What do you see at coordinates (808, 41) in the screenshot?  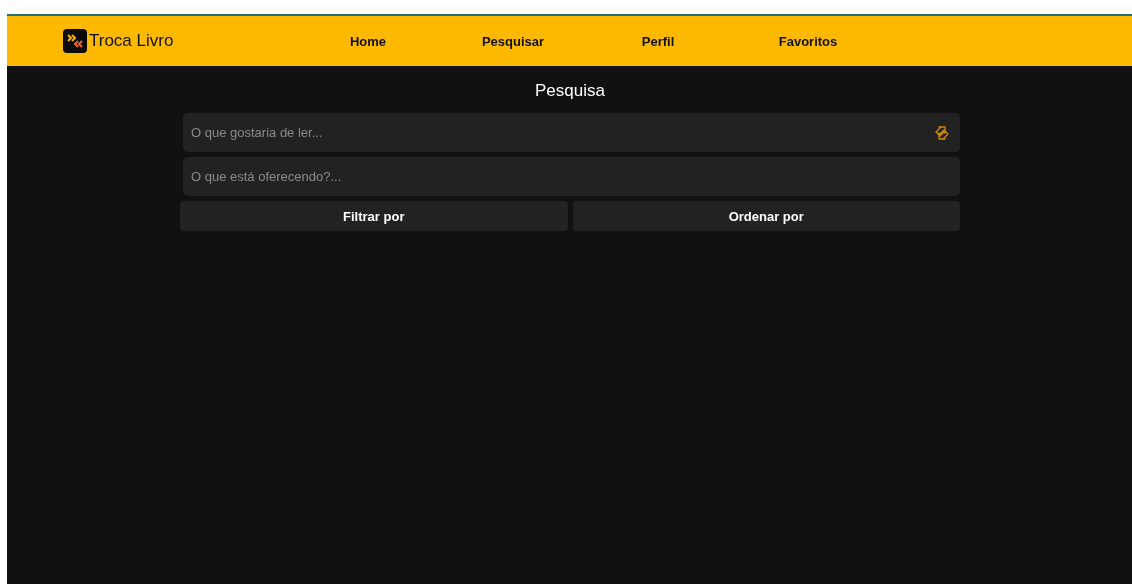 I see `nav-link: Favoritos` at bounding box center [808, 41].